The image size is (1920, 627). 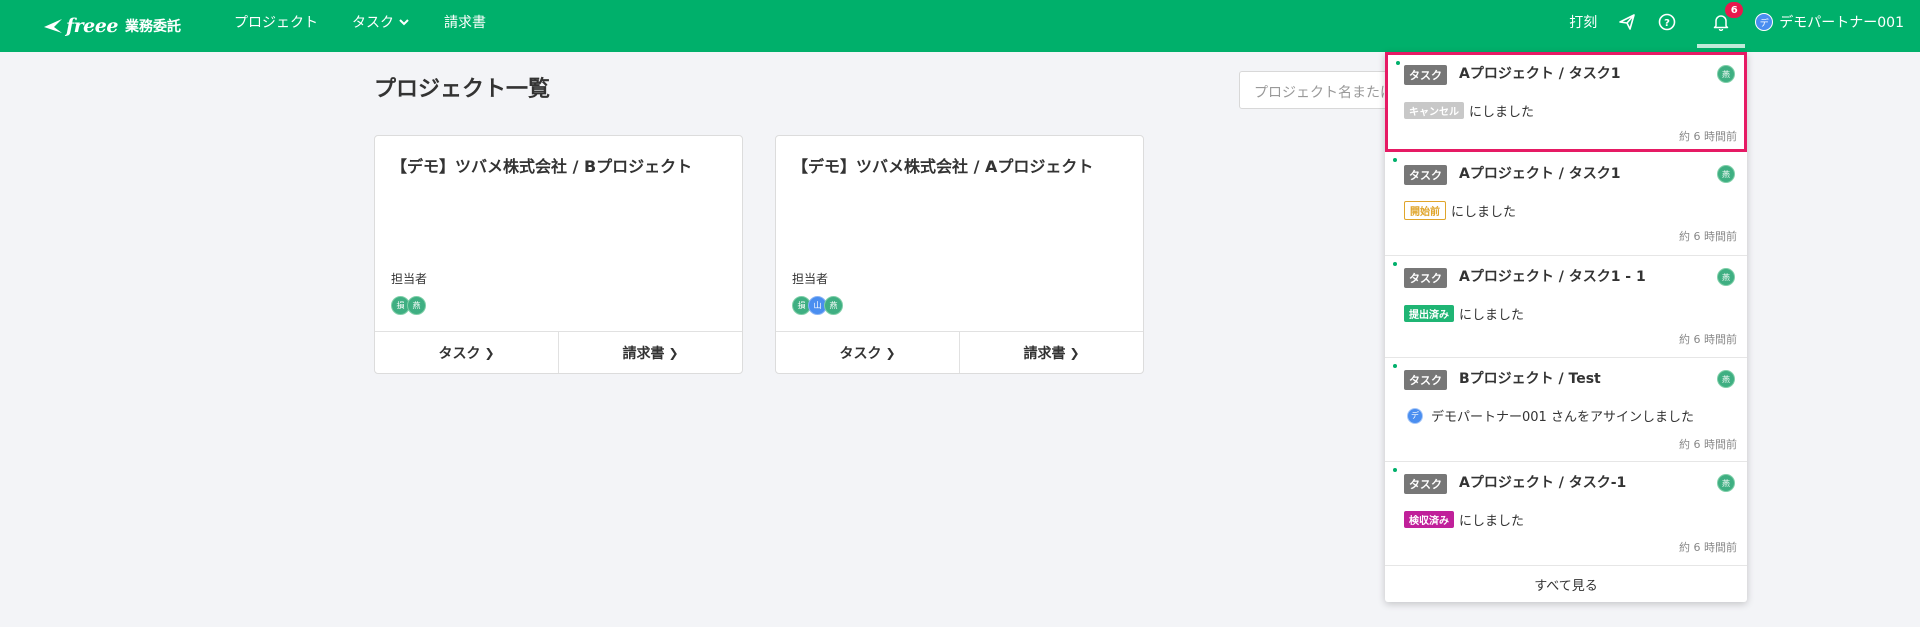 What do you see at coordinates (1543, 483) in the screenshot?
I see `notification-title: Aプロジェクト / タスク-1` at bounding box center [1543, 483].